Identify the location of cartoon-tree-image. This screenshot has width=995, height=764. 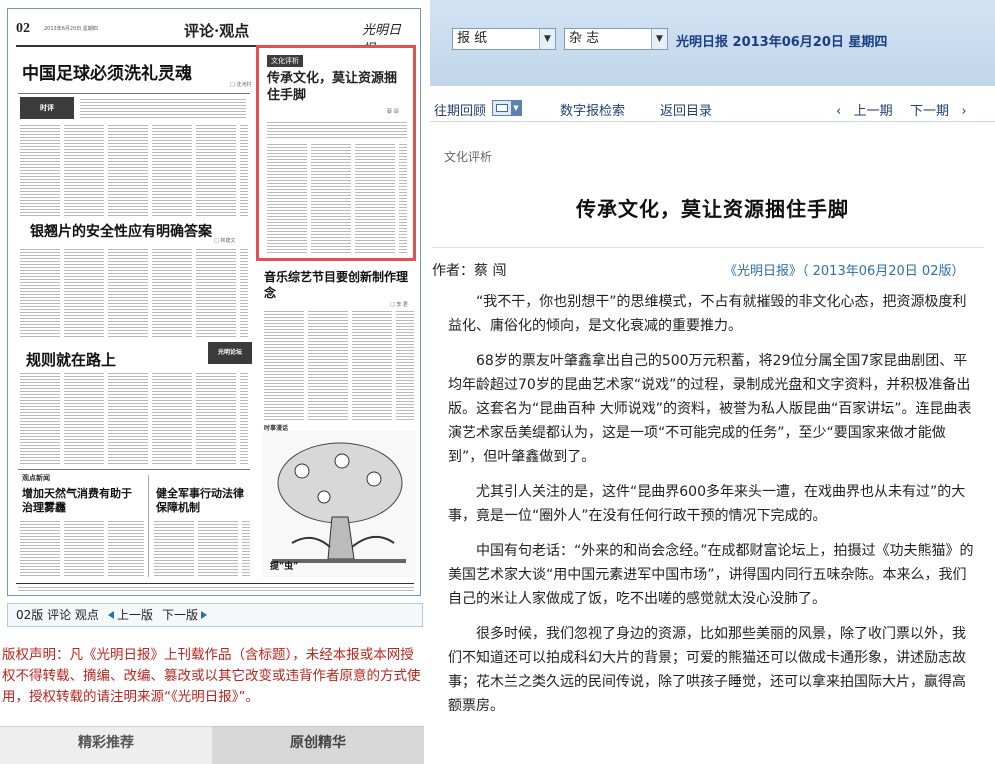
(339, 504).